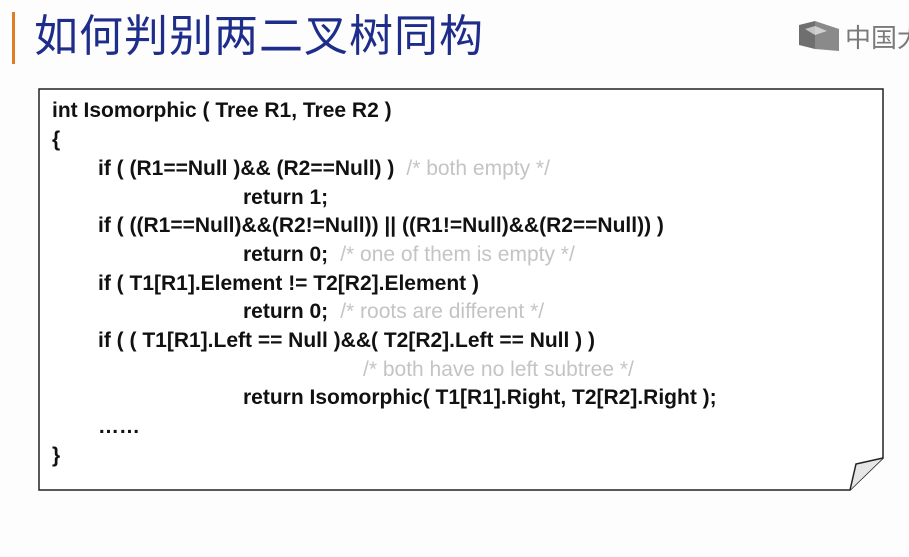  I want to click on mooc-logo-icon, so click(819, 36).